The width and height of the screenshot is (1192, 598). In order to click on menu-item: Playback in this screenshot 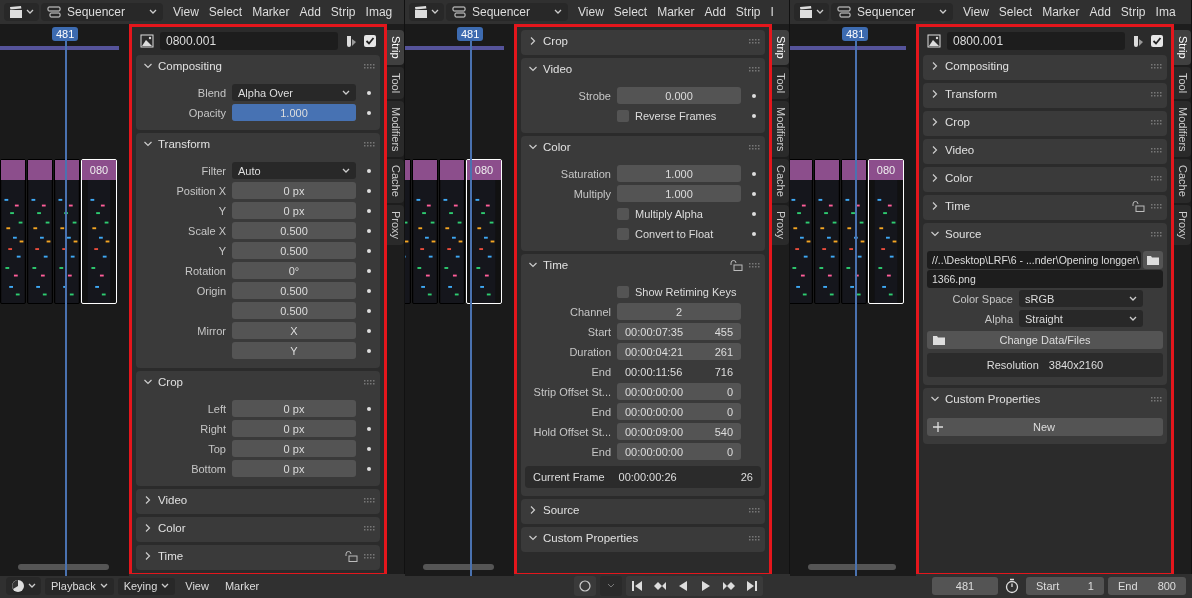, I will do `click(79, 586)`.